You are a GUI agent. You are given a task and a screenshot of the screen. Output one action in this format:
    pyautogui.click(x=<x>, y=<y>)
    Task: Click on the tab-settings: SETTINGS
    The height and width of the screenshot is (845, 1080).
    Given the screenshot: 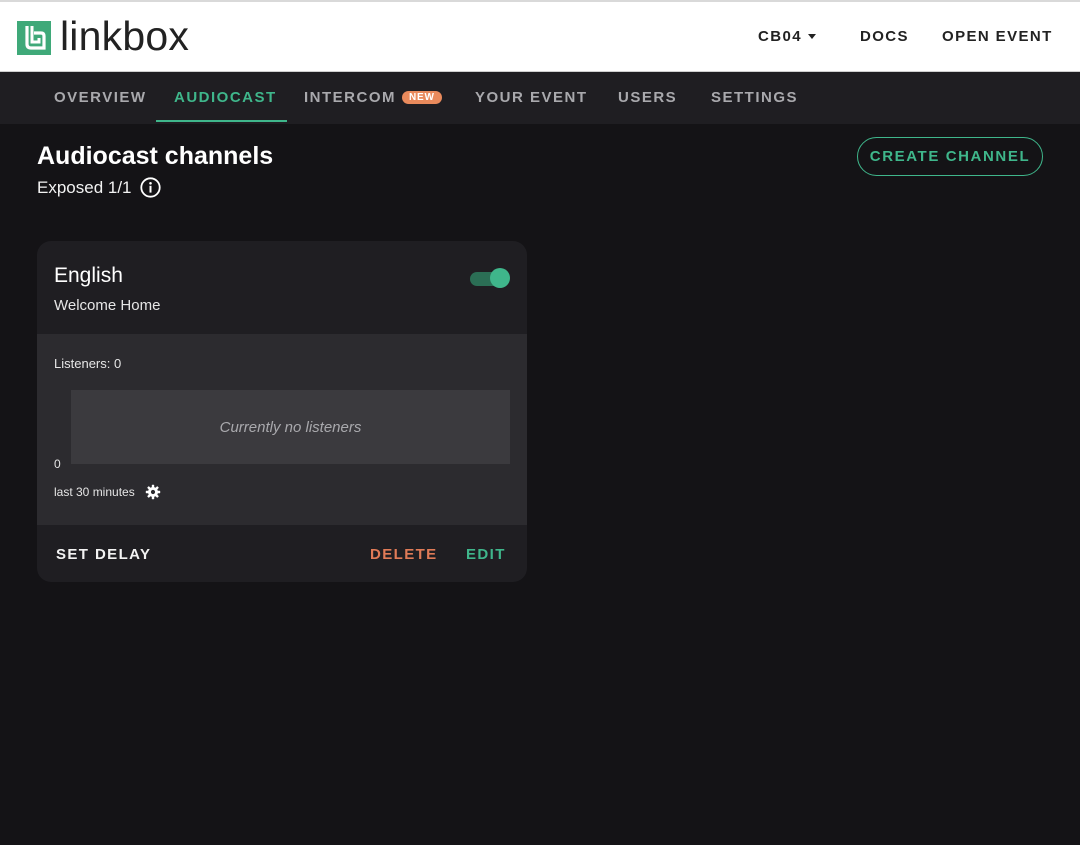 What is the action you would take?
    pyautogui.click(x=754, y=97)
    